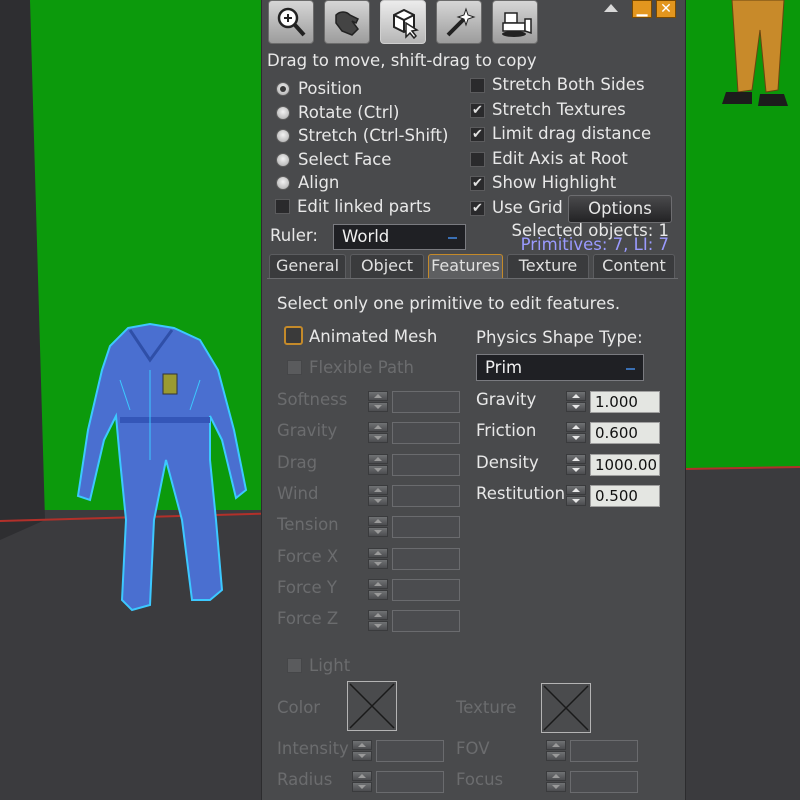  I want to click on ruler-value: World, so click(366, 236).